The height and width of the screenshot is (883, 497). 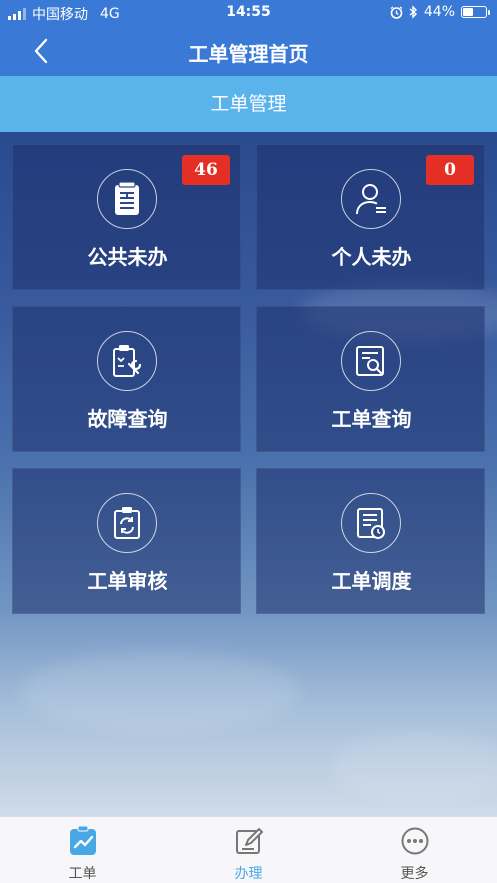 What do you see at coordinates (475, 12) in the screenshot?
I see `battery-icon` at bounding box center [475, 12].